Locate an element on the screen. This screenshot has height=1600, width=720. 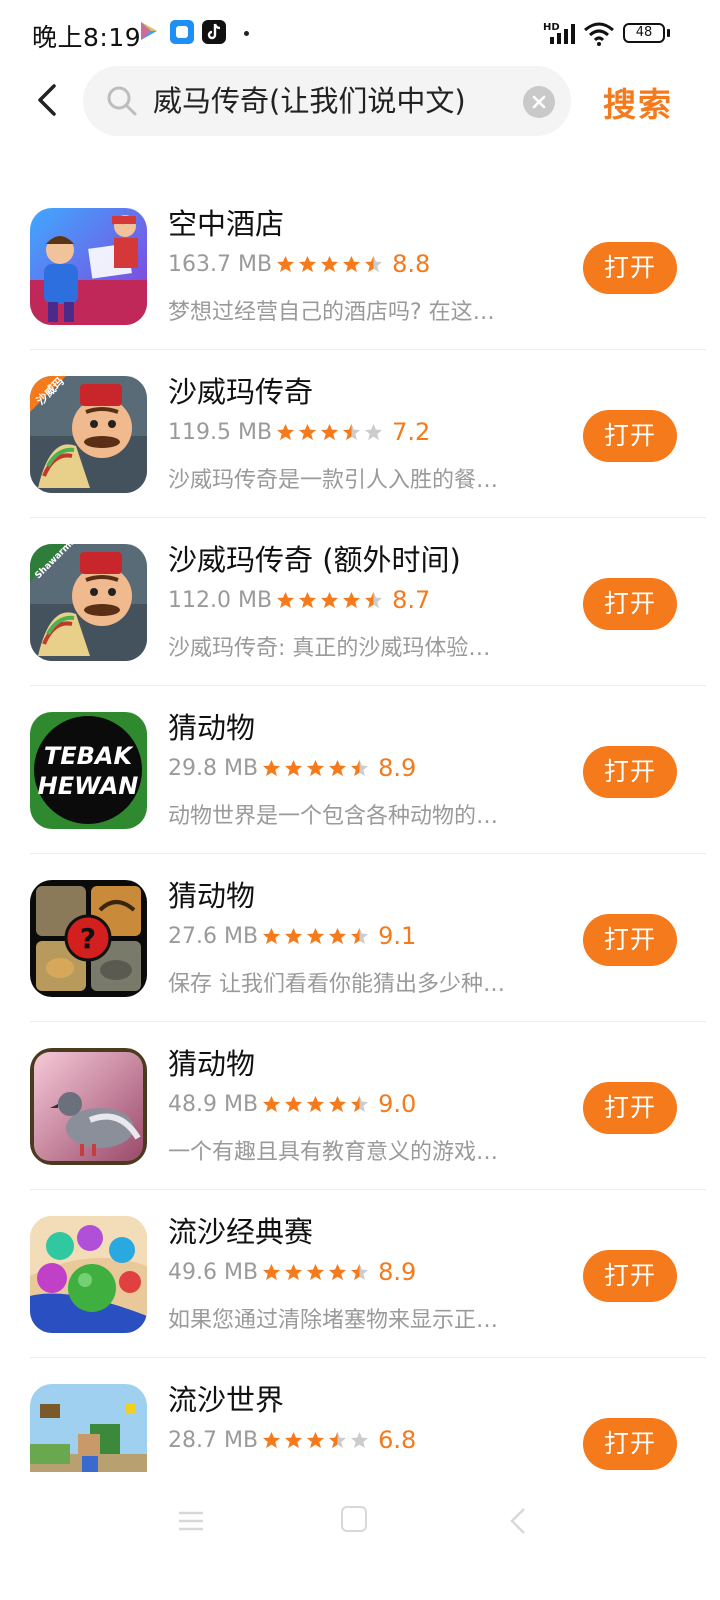
battery-icon: 48 is located at coordinates (646, 33).